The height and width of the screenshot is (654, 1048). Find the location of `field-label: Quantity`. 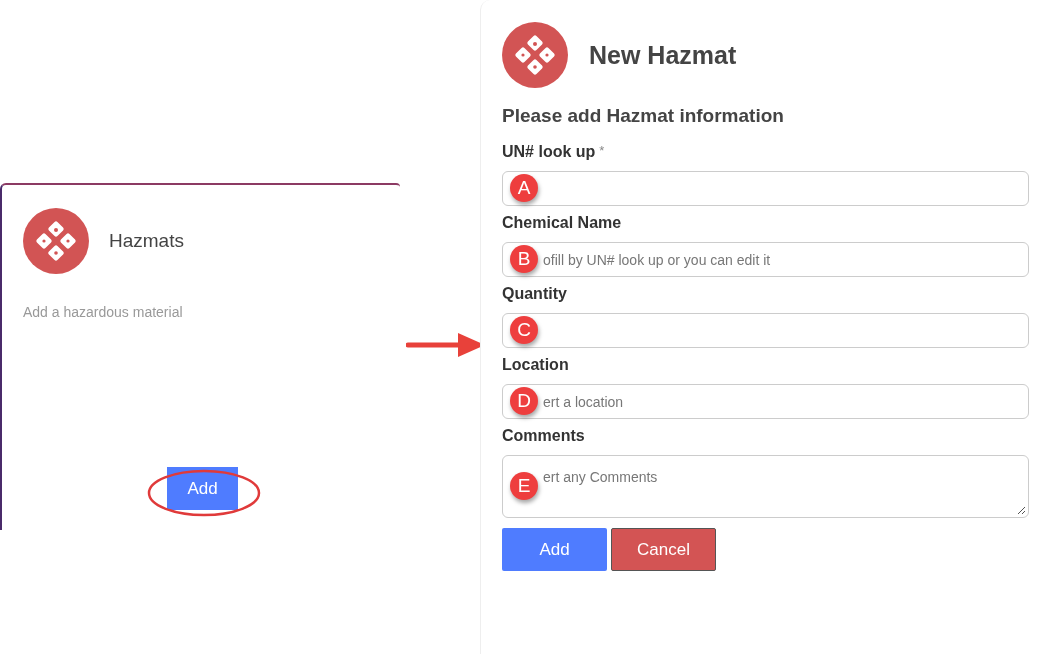

field-label: Quantity is located at coordinates (534, 294).